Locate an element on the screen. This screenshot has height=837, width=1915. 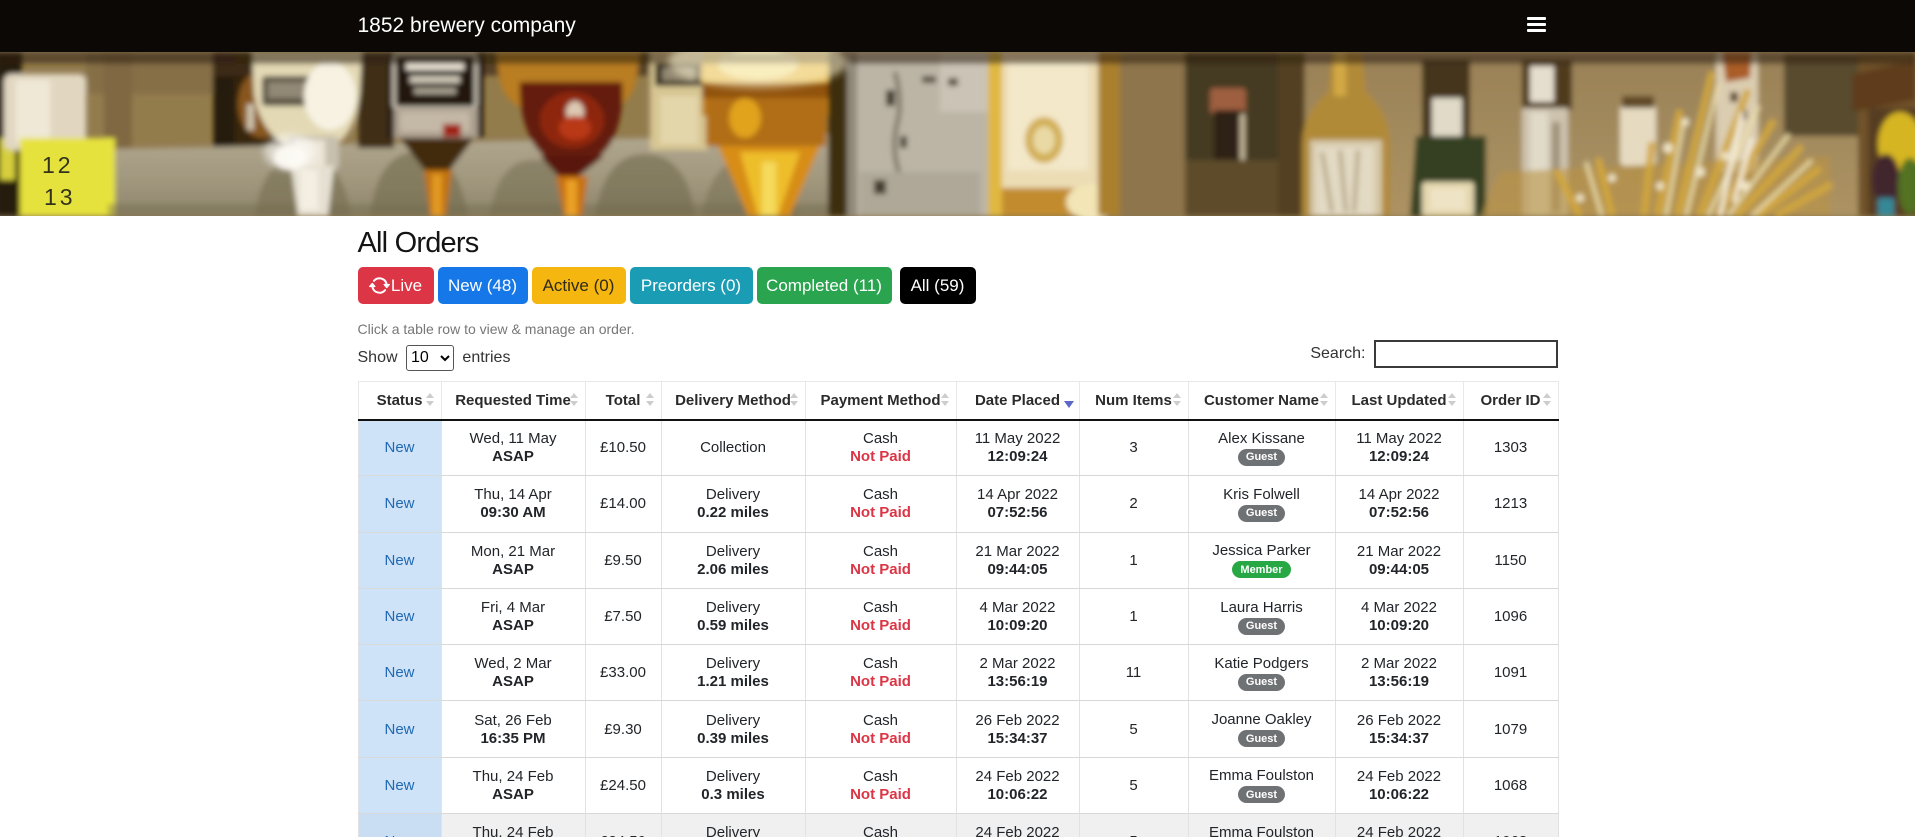
svg-text: 13 is located at coordinates (60, 197).